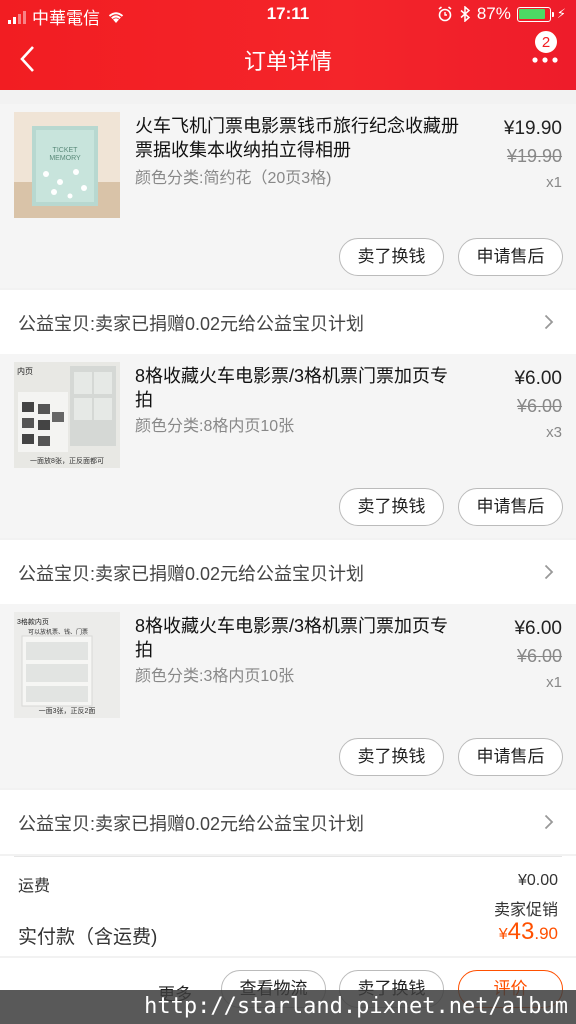  Describe the element at coordinates (288, 906) in the screenshot. I see `payment-summary: 运费 ¥0.00 卖家促销 实付款（含运费) ¥43.90` at that location.